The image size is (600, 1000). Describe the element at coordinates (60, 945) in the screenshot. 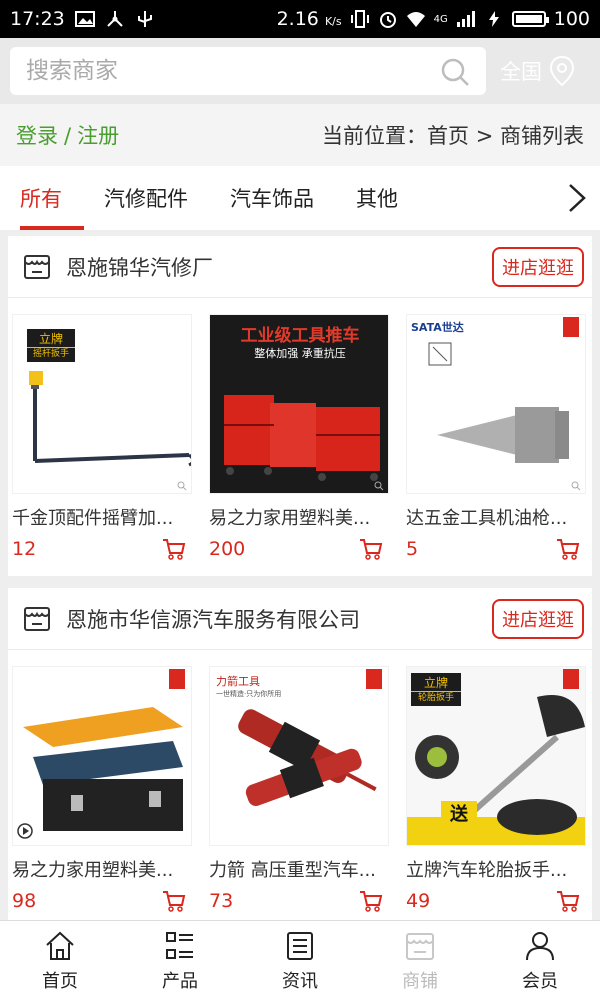

I see `home-icon` at that location.